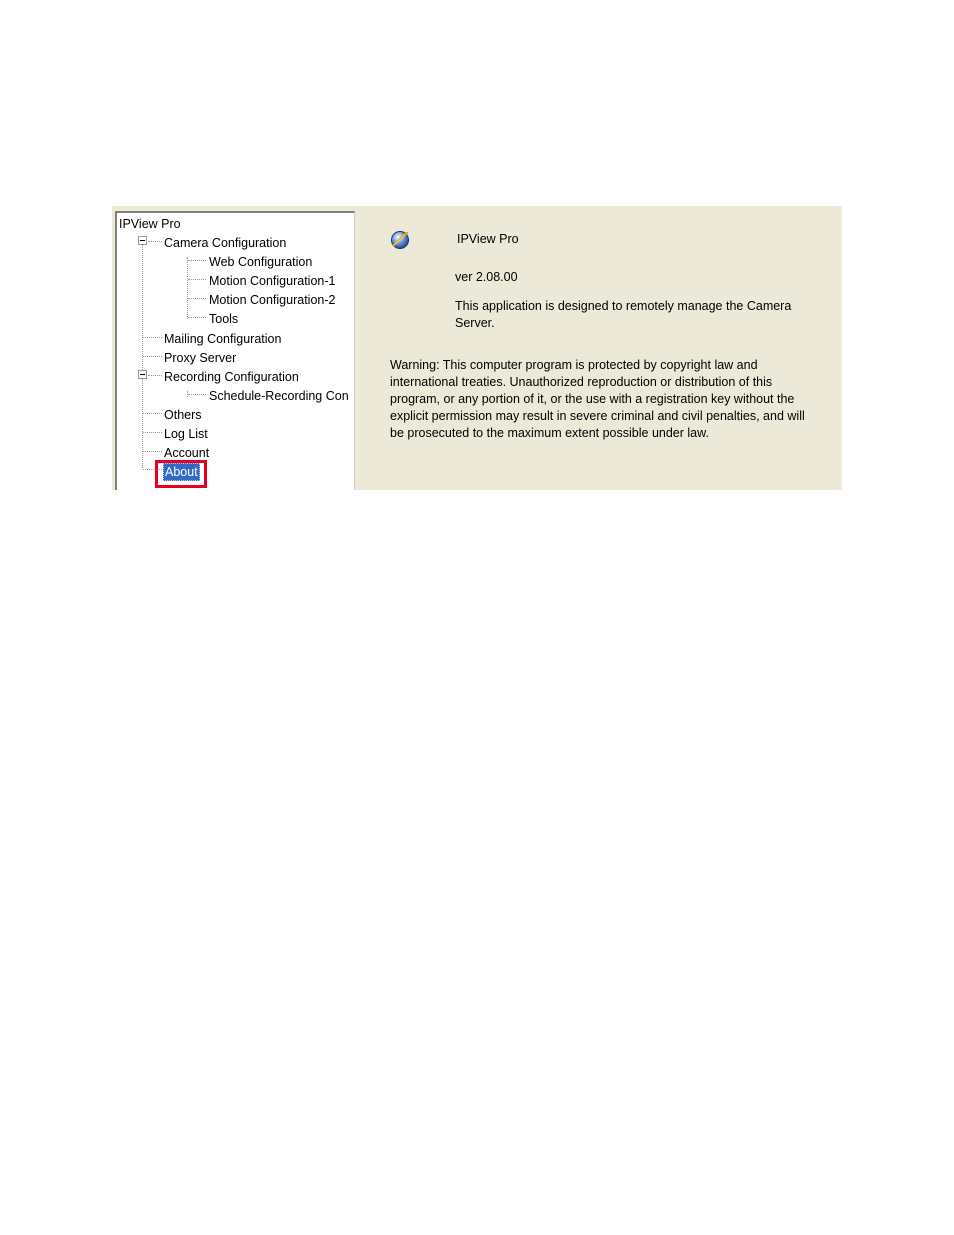 This screenshot has width=954, height=1235. What do you see at coordinates (222, 339) in the screenshot?
I see `tree-item-mailing-configuration: Mailing Configuration` at bounding box center [222, 339].